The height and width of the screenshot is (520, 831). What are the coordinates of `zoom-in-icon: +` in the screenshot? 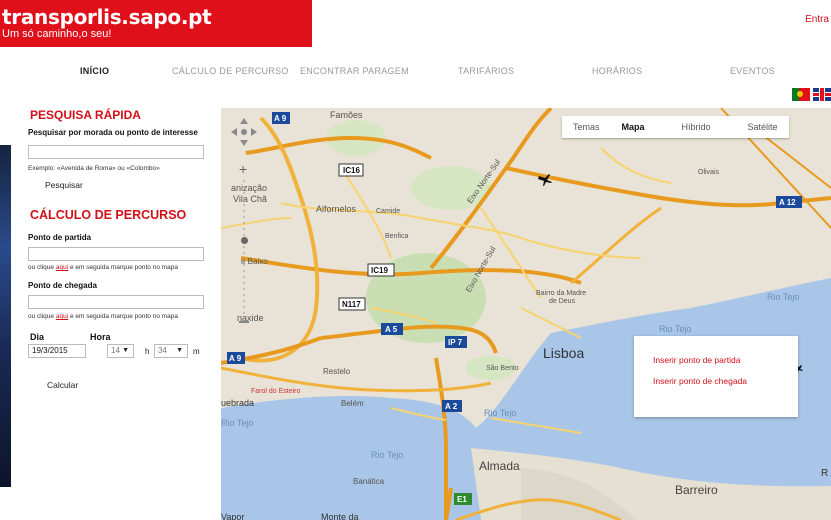 It's located at (243, 169).